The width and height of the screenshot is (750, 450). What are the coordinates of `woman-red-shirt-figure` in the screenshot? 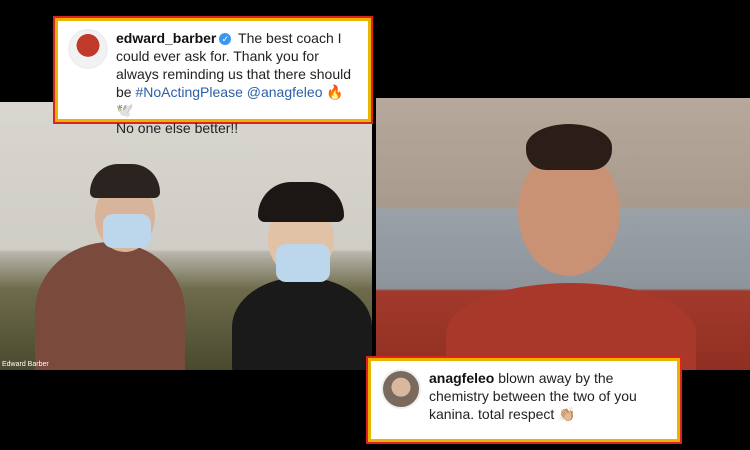 It's located at (571, 326).